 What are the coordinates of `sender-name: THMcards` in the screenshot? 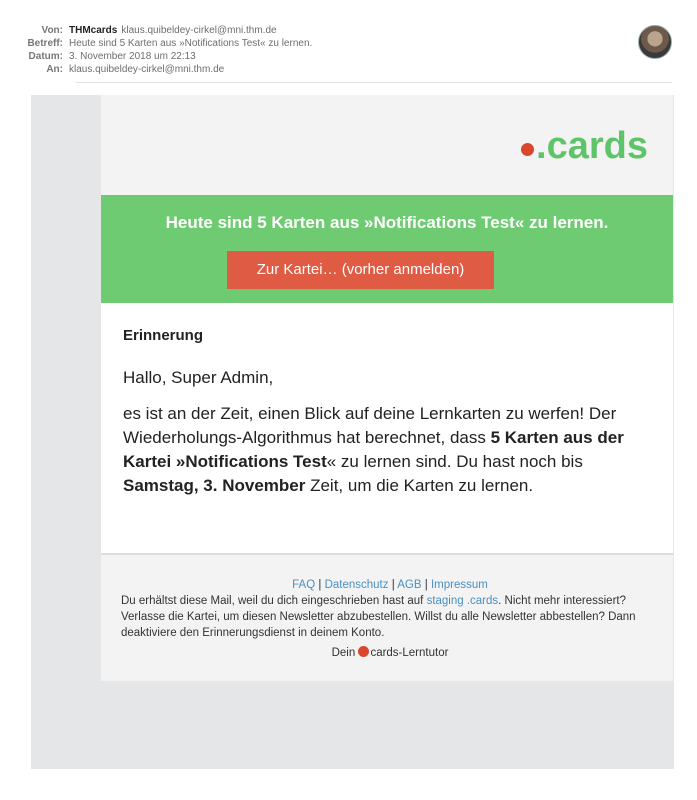 It's located at (93, 30).